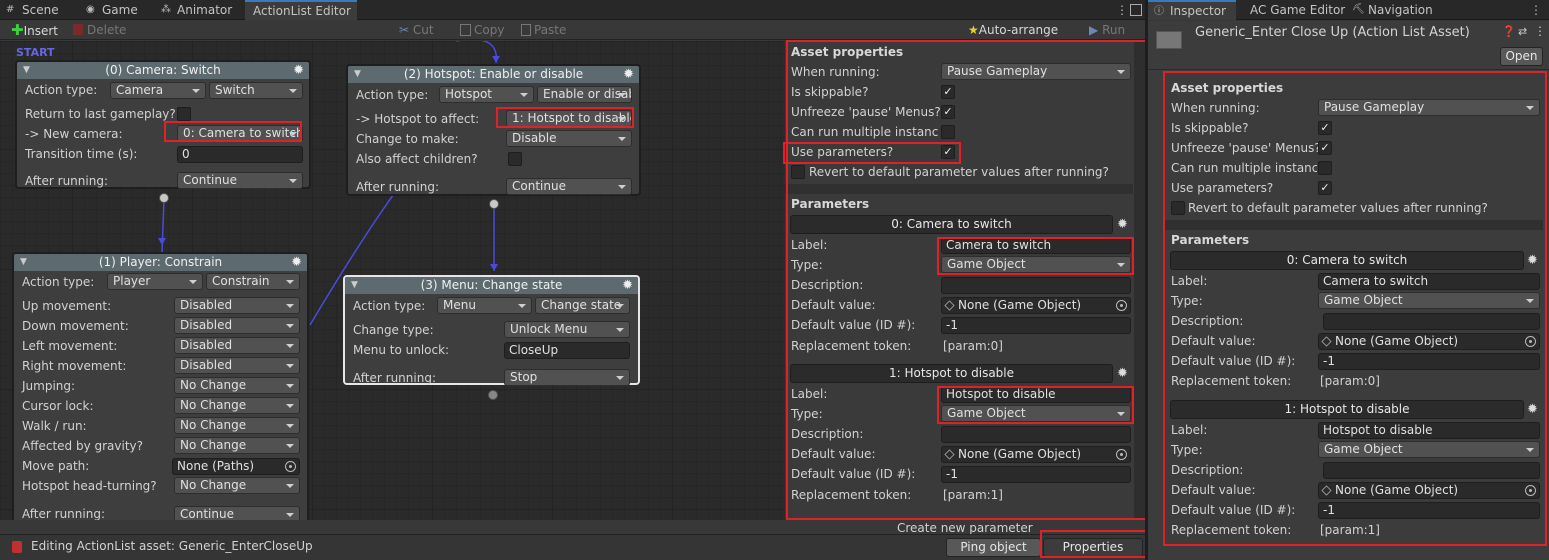  I want to click on panel-divider, so click(1146, 280).